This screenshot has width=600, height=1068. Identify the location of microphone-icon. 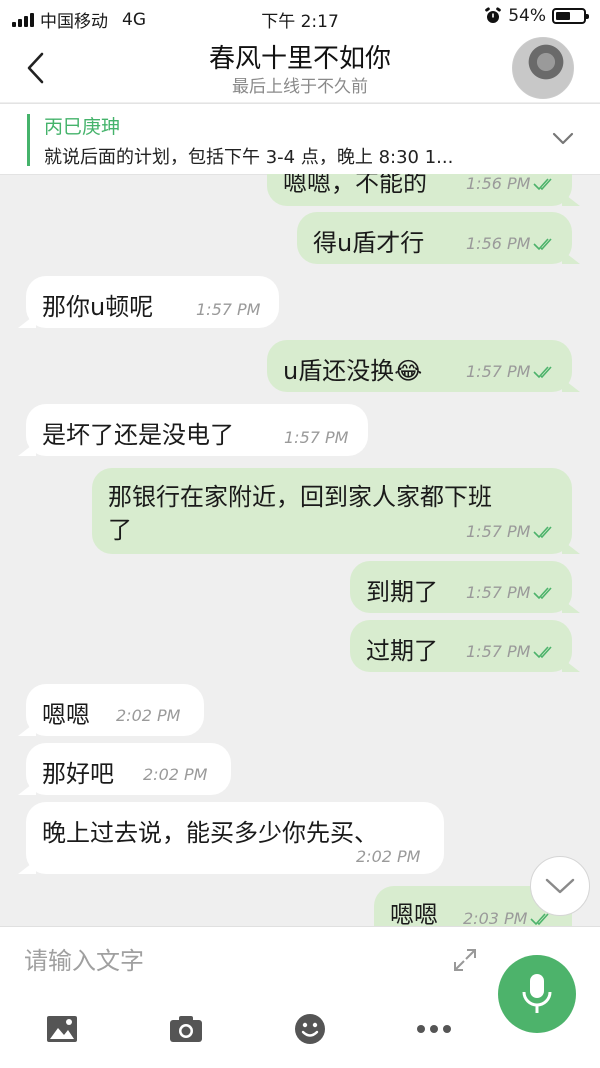
(537, 993).